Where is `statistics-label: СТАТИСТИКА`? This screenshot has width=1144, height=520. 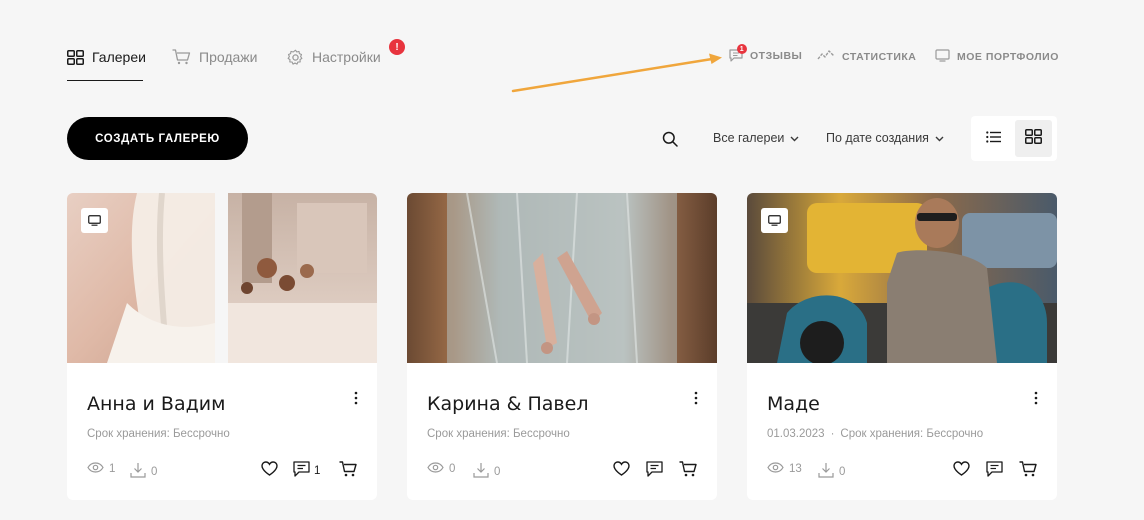
statistics-label: СТАТИСТИКА is located at coordinates (879, 56).